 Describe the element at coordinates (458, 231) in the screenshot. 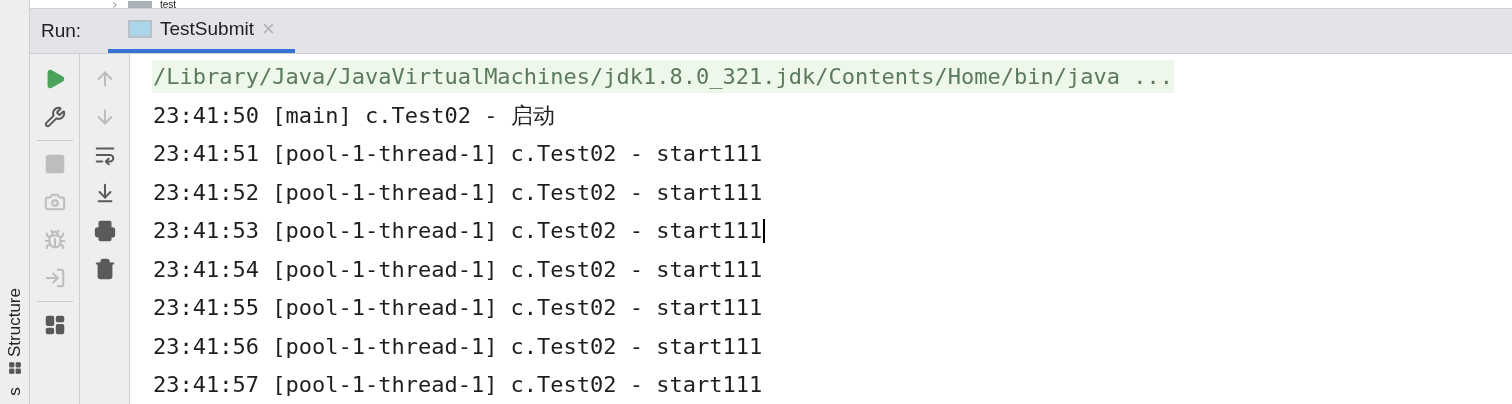

I see `log-line: 23:41:53 [pool-1-thread-1] c.Test02 - start111` at that location.